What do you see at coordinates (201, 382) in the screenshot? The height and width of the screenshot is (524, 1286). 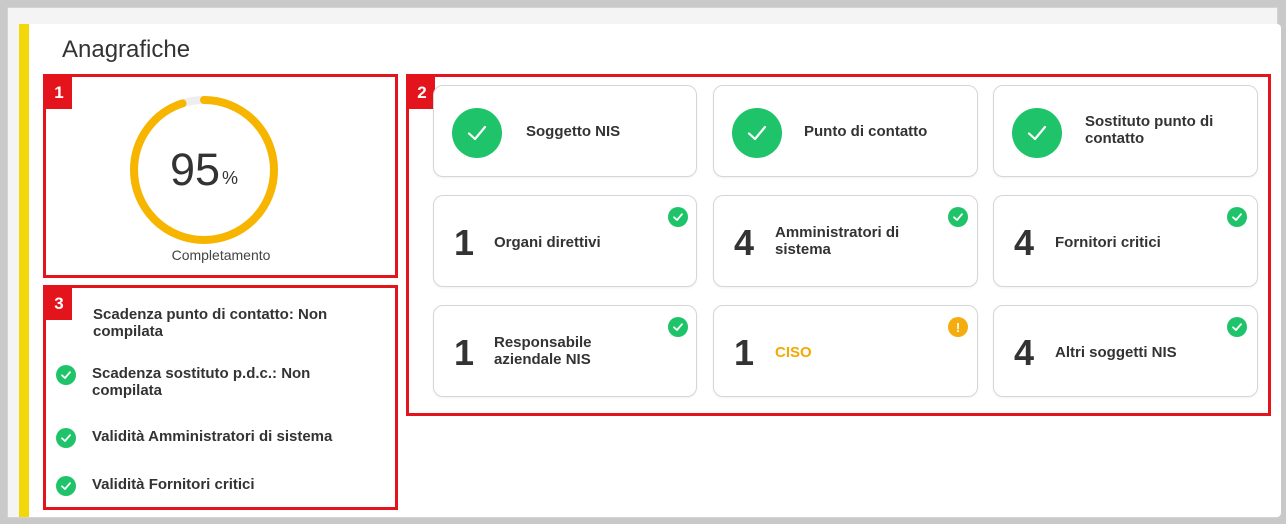 I see `checklist-text: Scadenza sostituto p.d.c.: Non compilata` at bounding box center [201, 382].